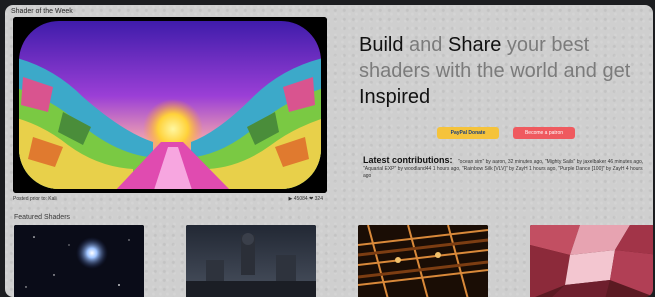  I want to click on patreon-button: Become a patron, so click(544, 133).